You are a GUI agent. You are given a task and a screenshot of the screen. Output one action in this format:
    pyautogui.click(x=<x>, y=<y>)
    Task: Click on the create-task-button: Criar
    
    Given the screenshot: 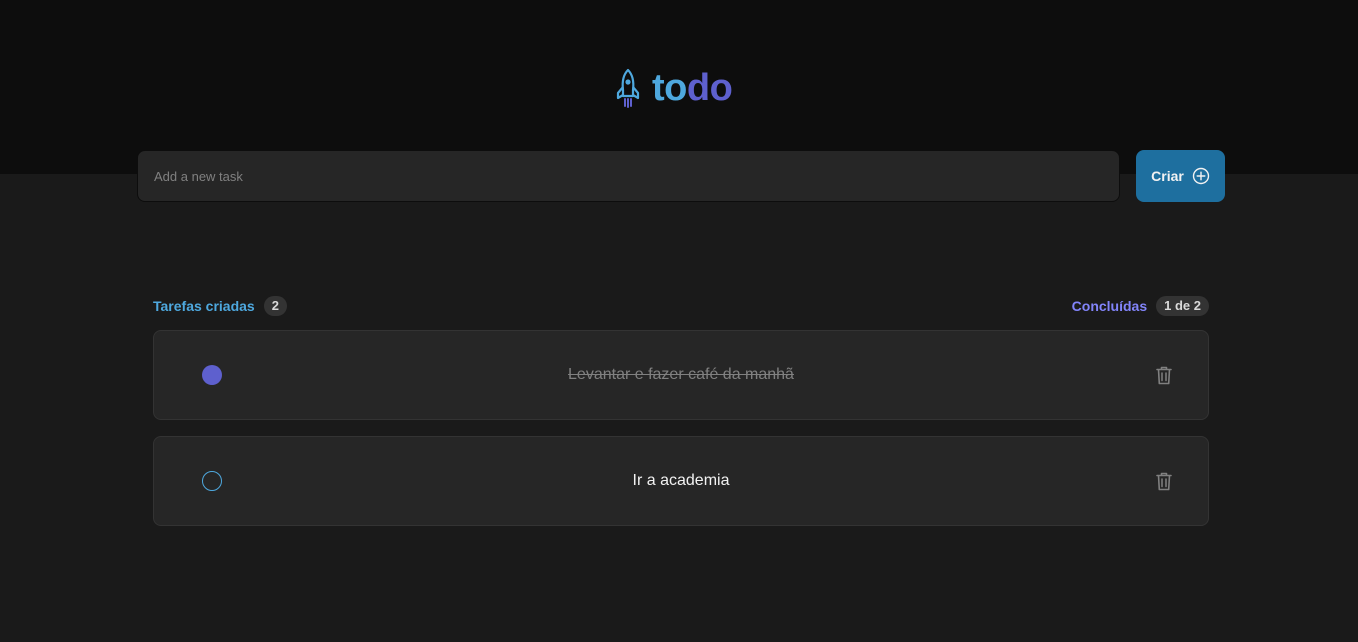 What is the action you would take?
    pyautogui.click(x=1180, y=176)
    